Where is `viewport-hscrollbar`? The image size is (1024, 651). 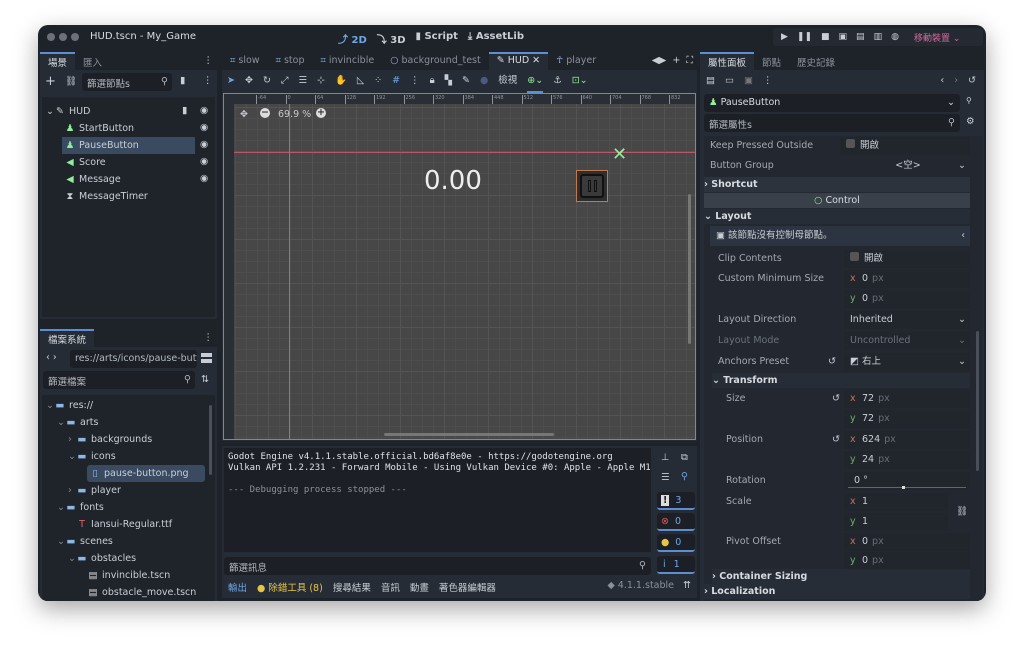
viewport-hscrollbar is located at coordinates (469, 434).